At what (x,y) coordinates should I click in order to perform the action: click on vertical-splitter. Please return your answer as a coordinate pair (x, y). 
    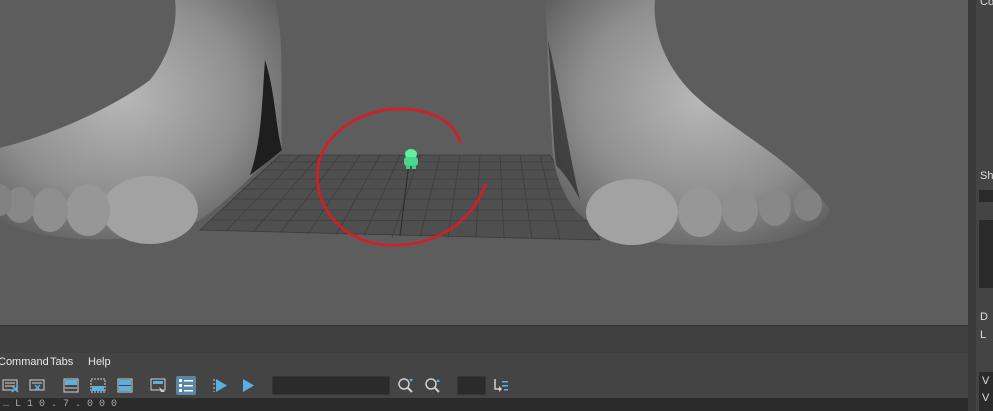
    Looking at the image, I should click on (972, 205).